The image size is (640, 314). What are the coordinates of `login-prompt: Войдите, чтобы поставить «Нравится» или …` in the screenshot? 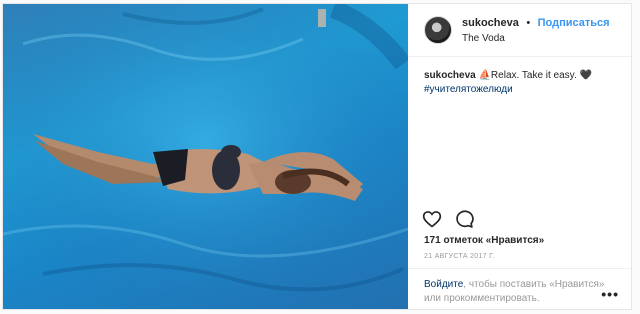 It's located at (519, 288).